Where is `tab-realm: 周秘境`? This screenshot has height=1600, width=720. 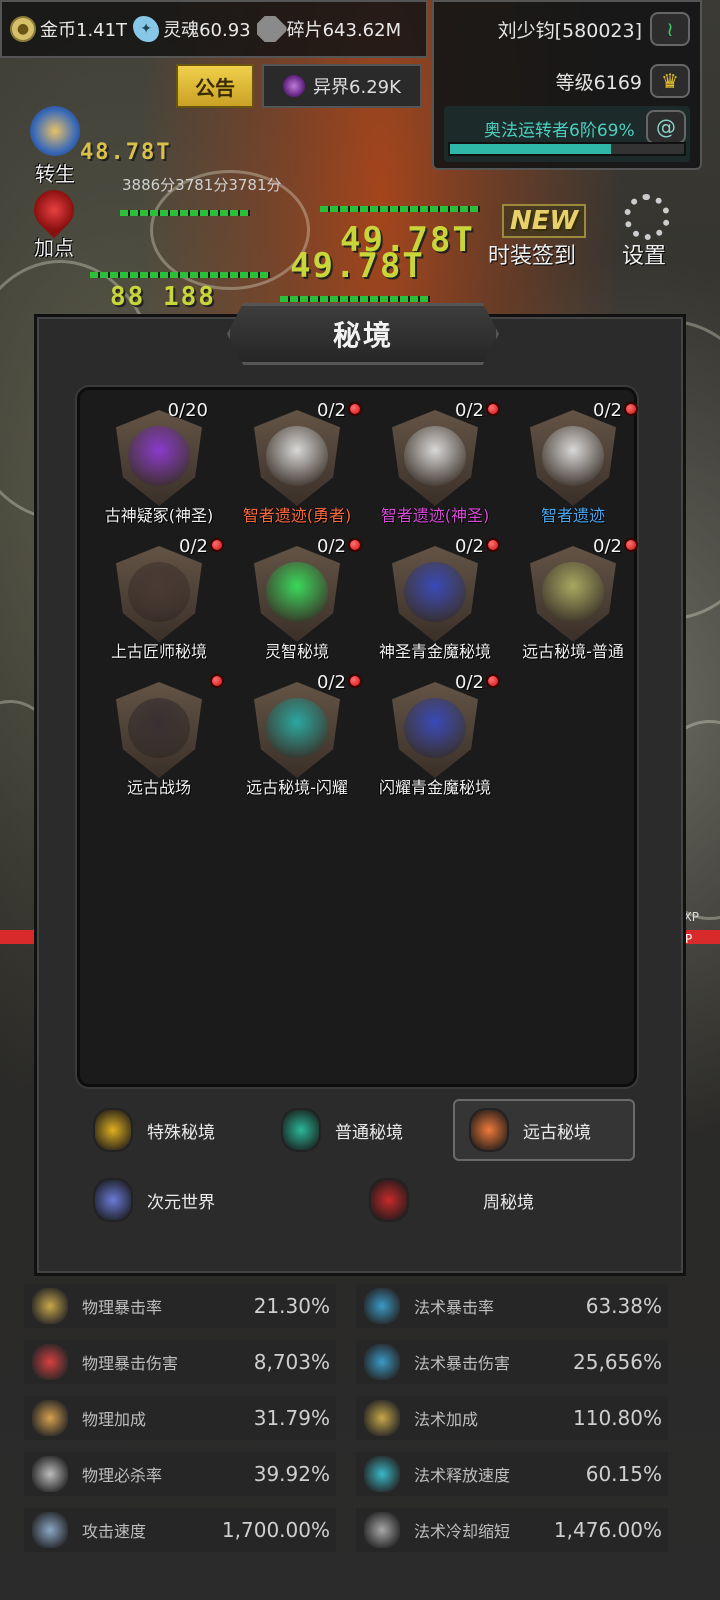 tab-realm: 周秘境 is located at coordinates (465, 1200).